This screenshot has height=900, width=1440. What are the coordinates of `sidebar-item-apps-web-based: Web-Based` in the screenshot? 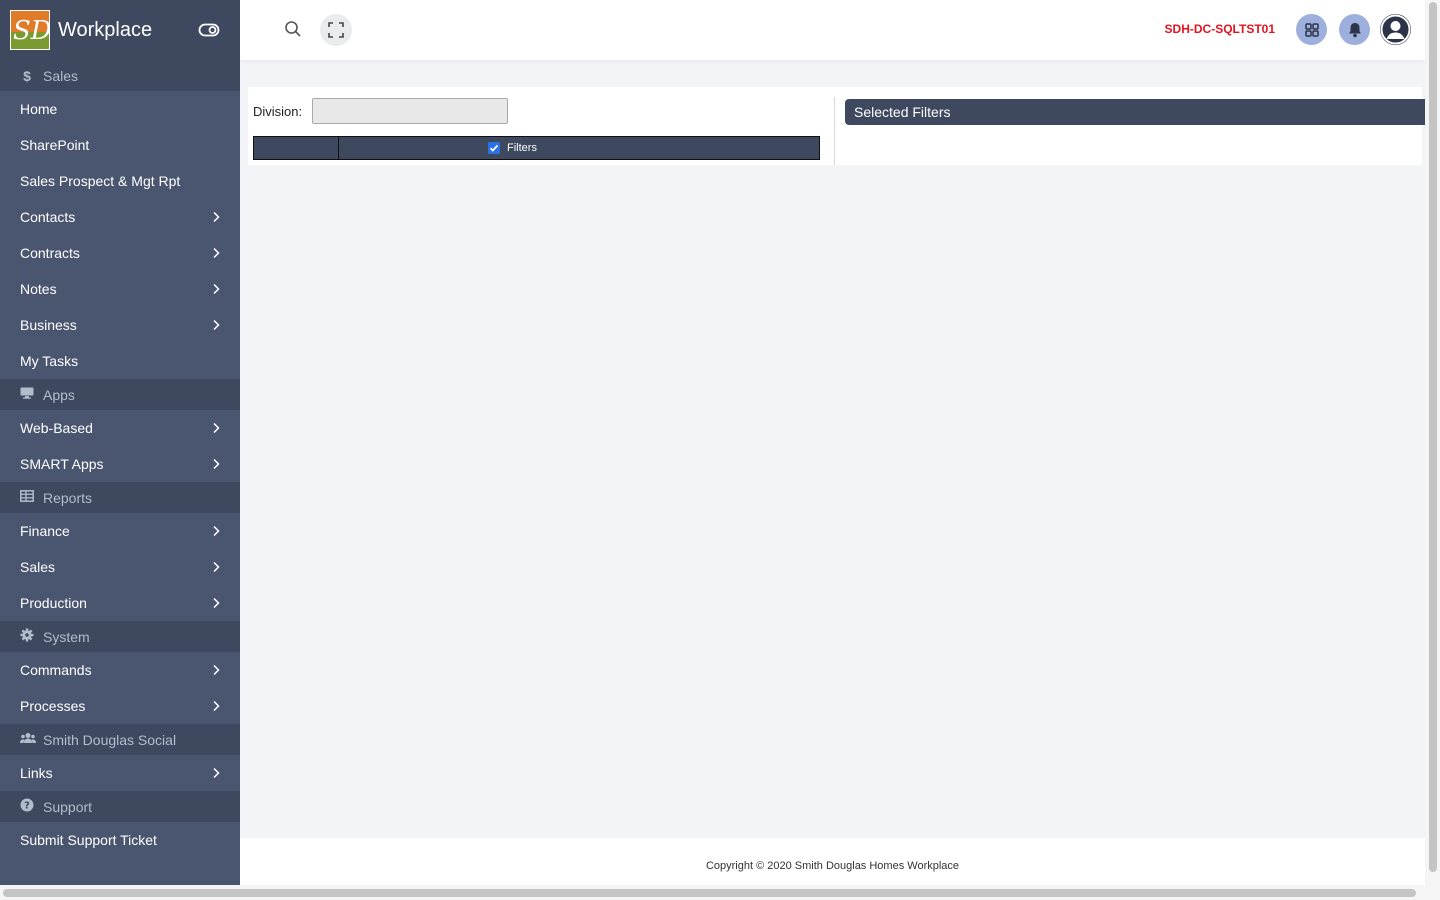 It's located at (120, 428).